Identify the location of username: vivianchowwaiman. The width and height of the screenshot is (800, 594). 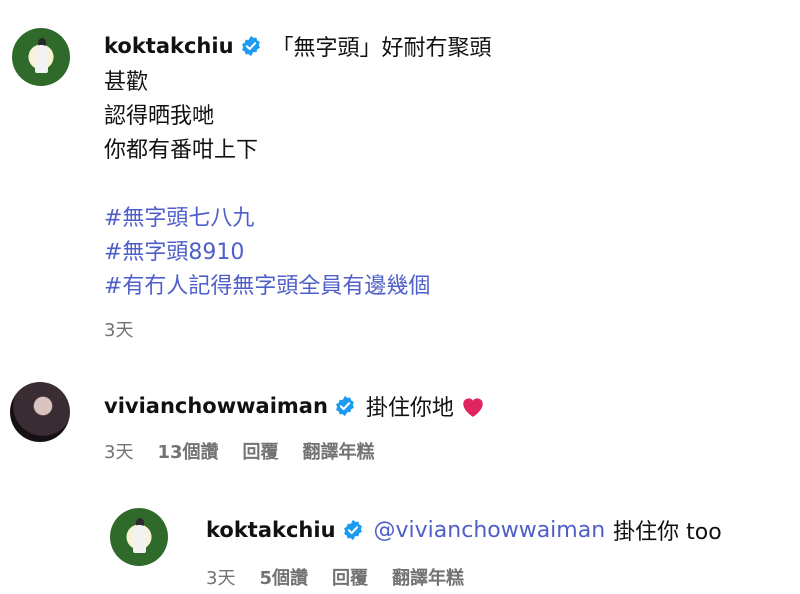
(216, 406).